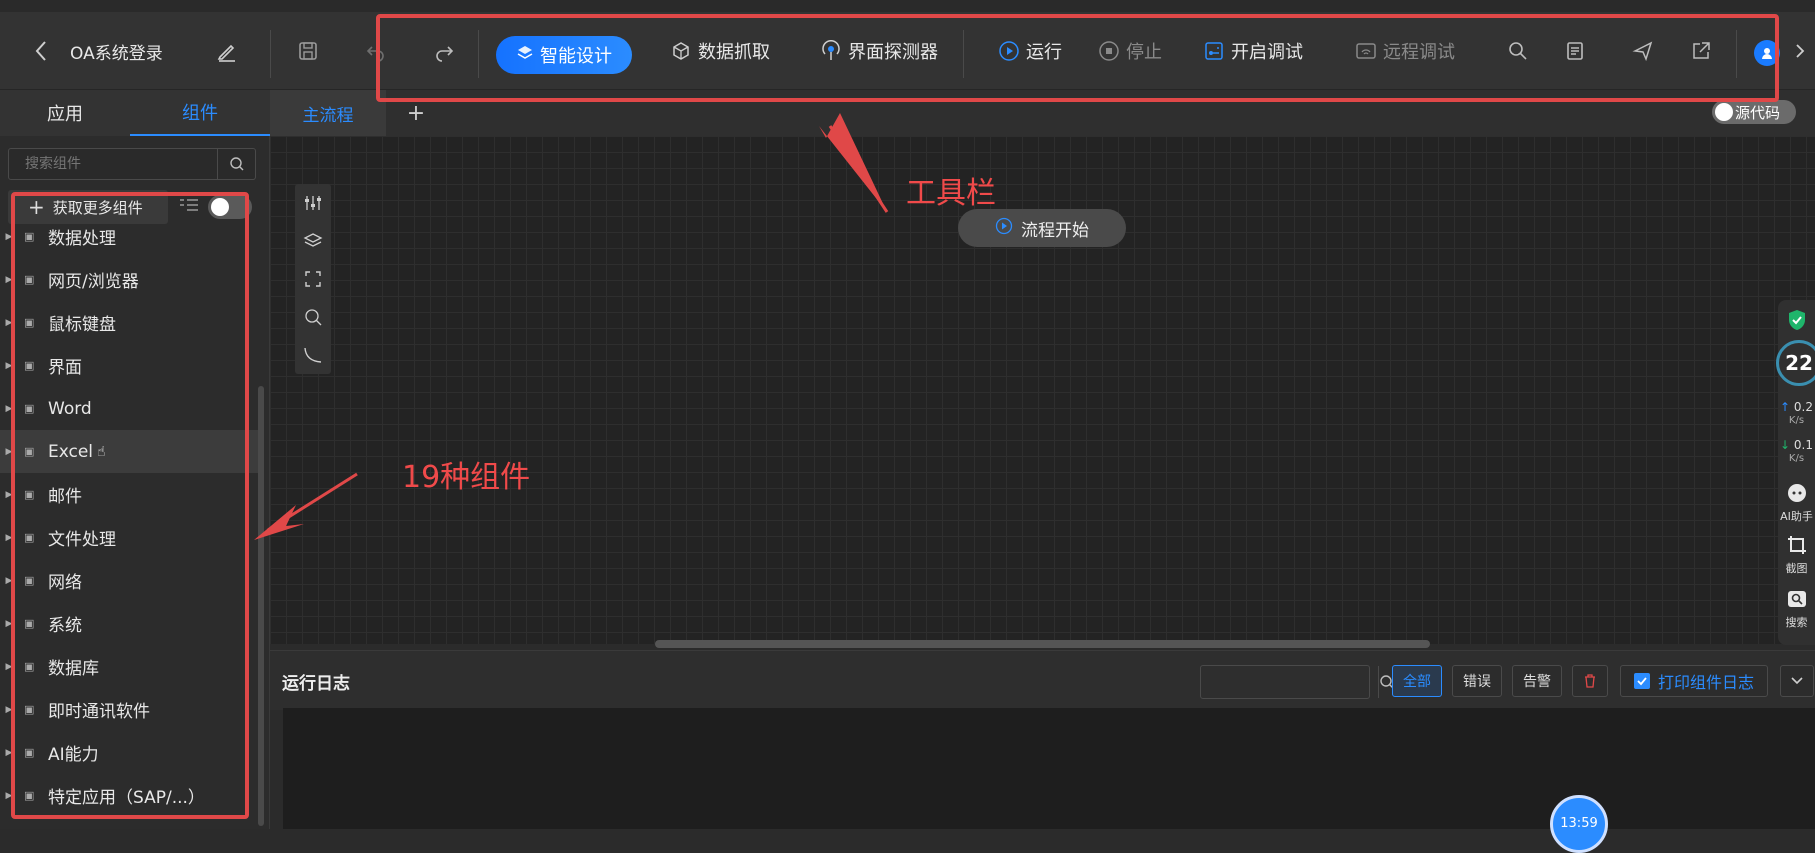 This screenshot has width=1815, height=853. Describe the element at coordinates (1796, 568) in the screenshot. I see `screenshot-label: 截图` at that location.